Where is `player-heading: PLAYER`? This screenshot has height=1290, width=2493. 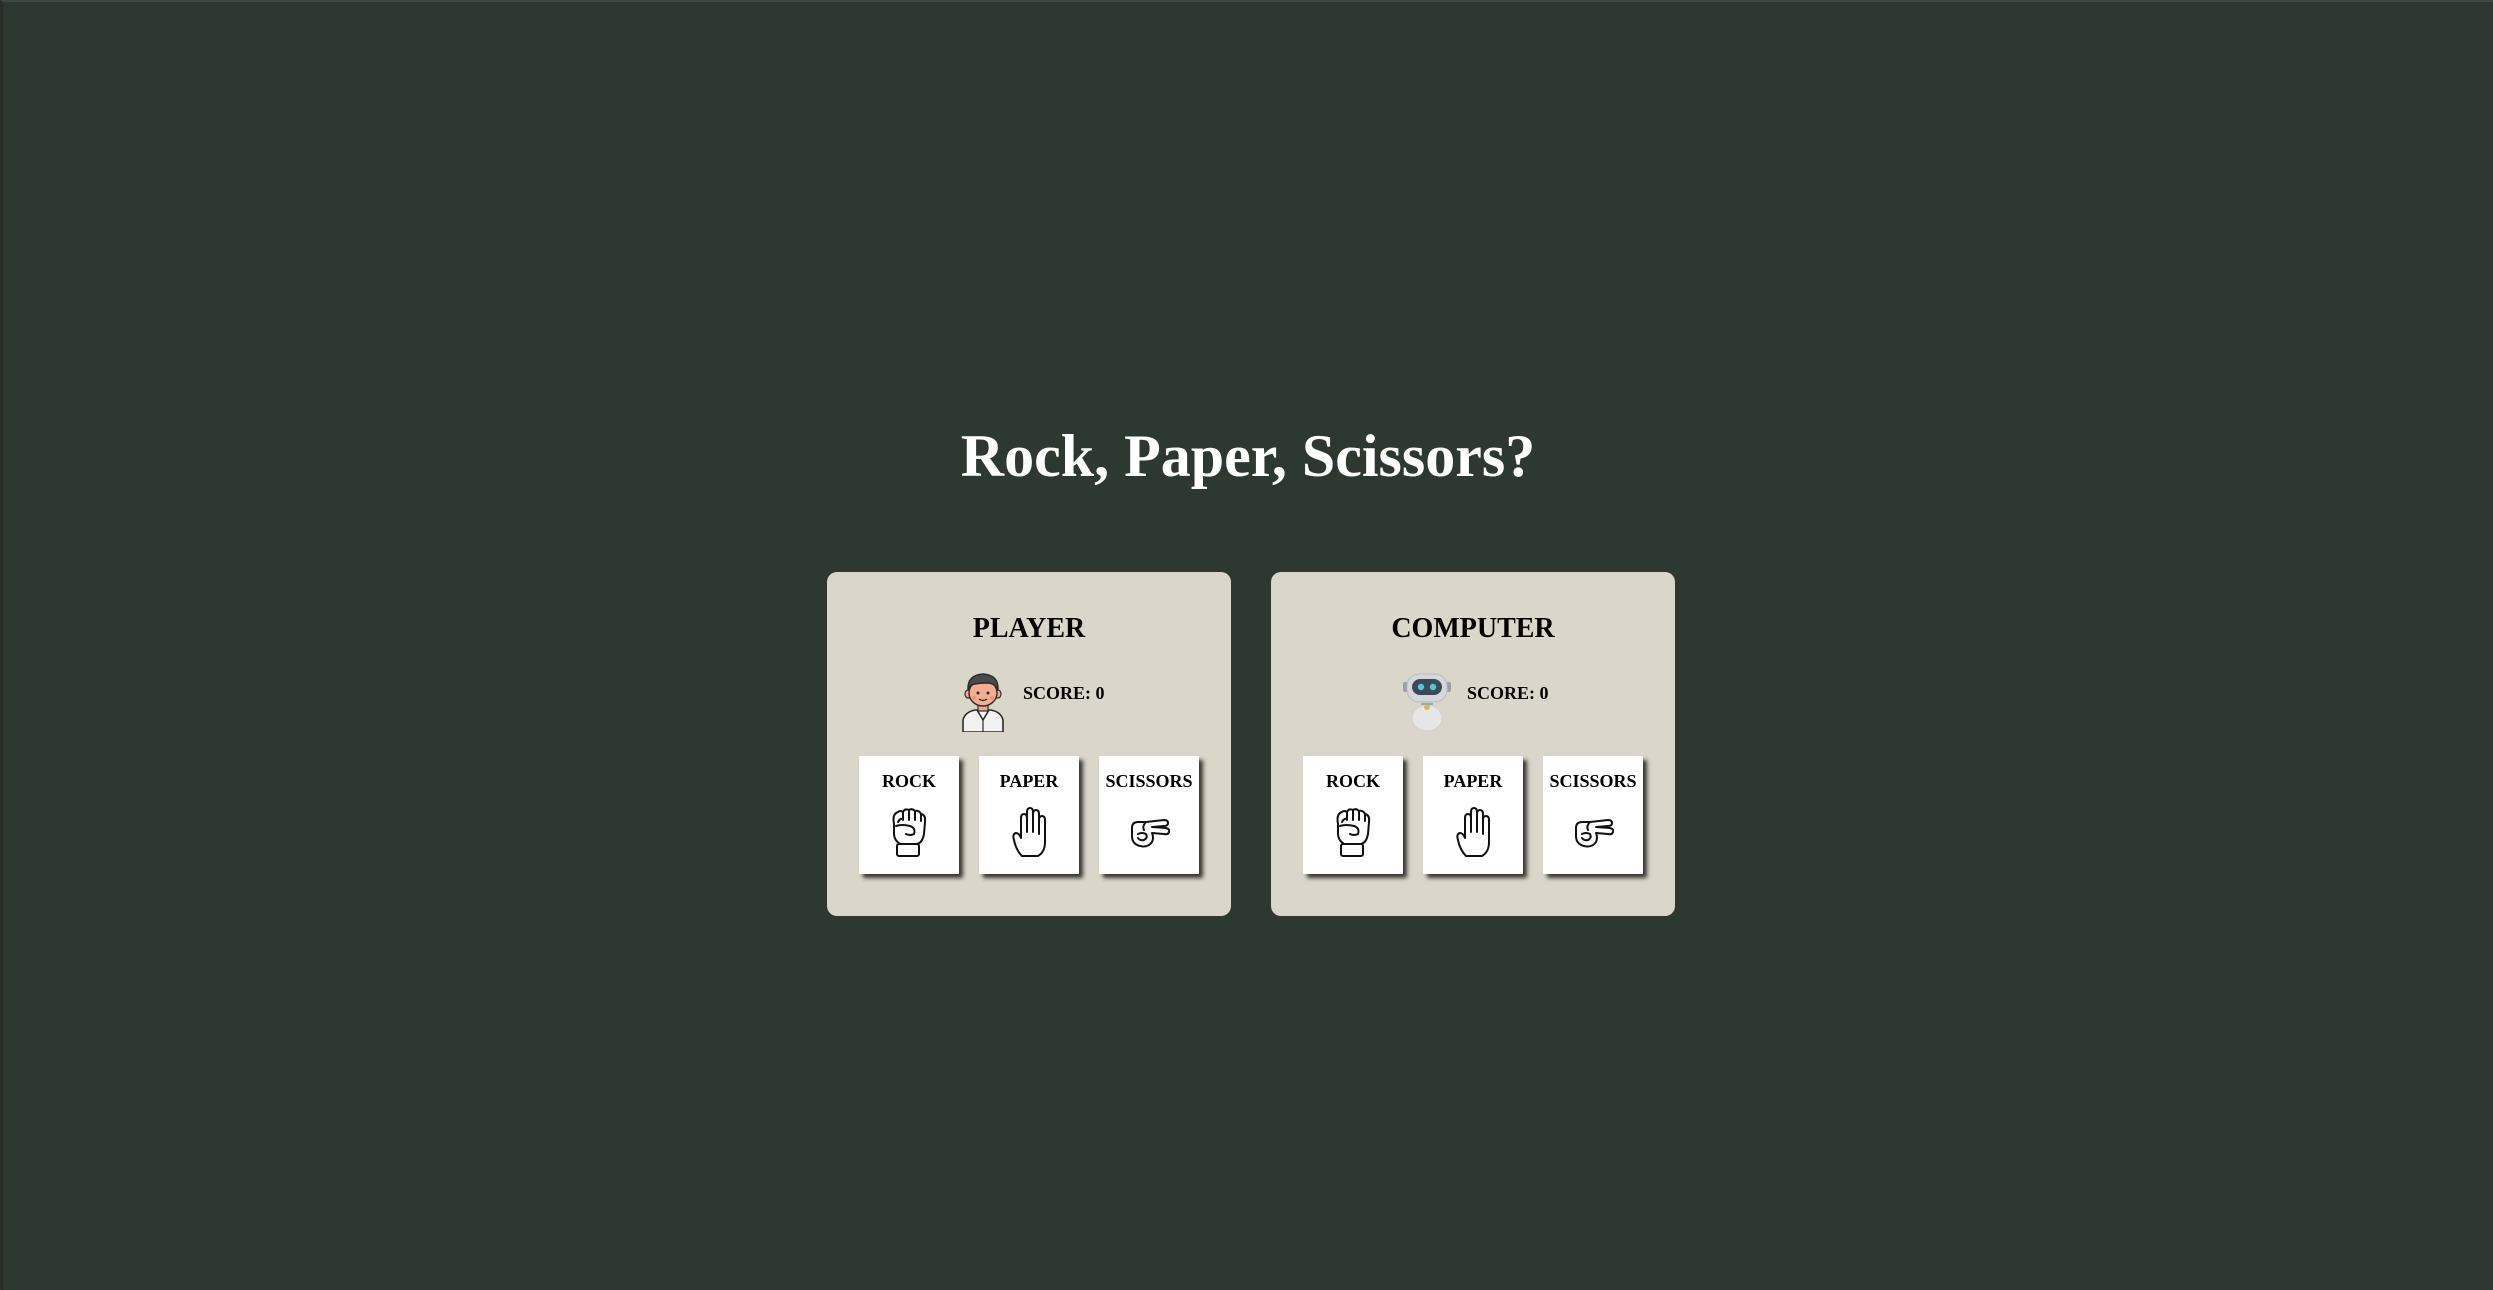 player-heading: PLAYER is located at coordinates (1029, 628).